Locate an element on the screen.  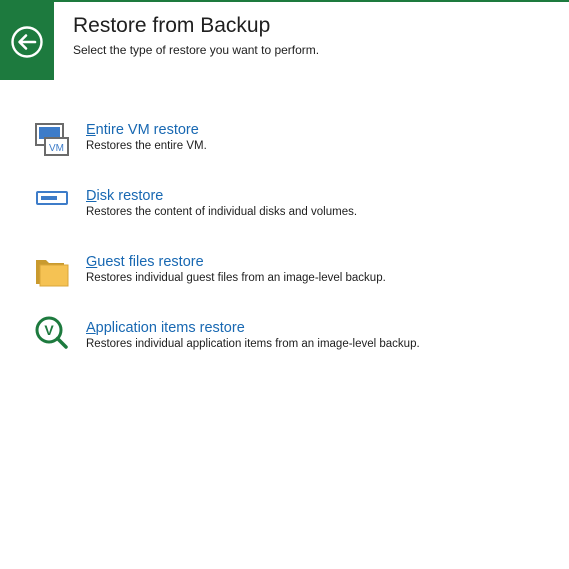
guest-files-restore-label: uest files restore is located at coordinates (150, 262).